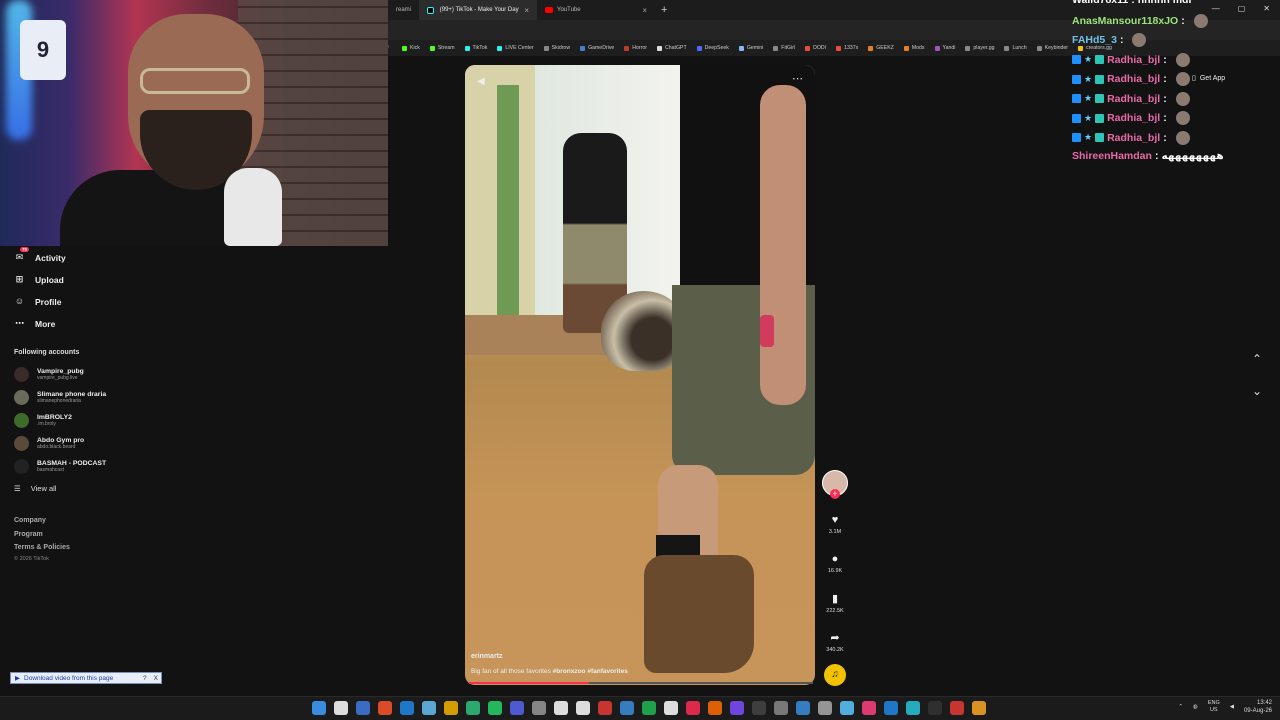 The width and height of the screenshot is (1280, 720). Describe the element at coordinates (672, 48) in the screenshot. I see `bookmark-item: ChatGPT` at that location.